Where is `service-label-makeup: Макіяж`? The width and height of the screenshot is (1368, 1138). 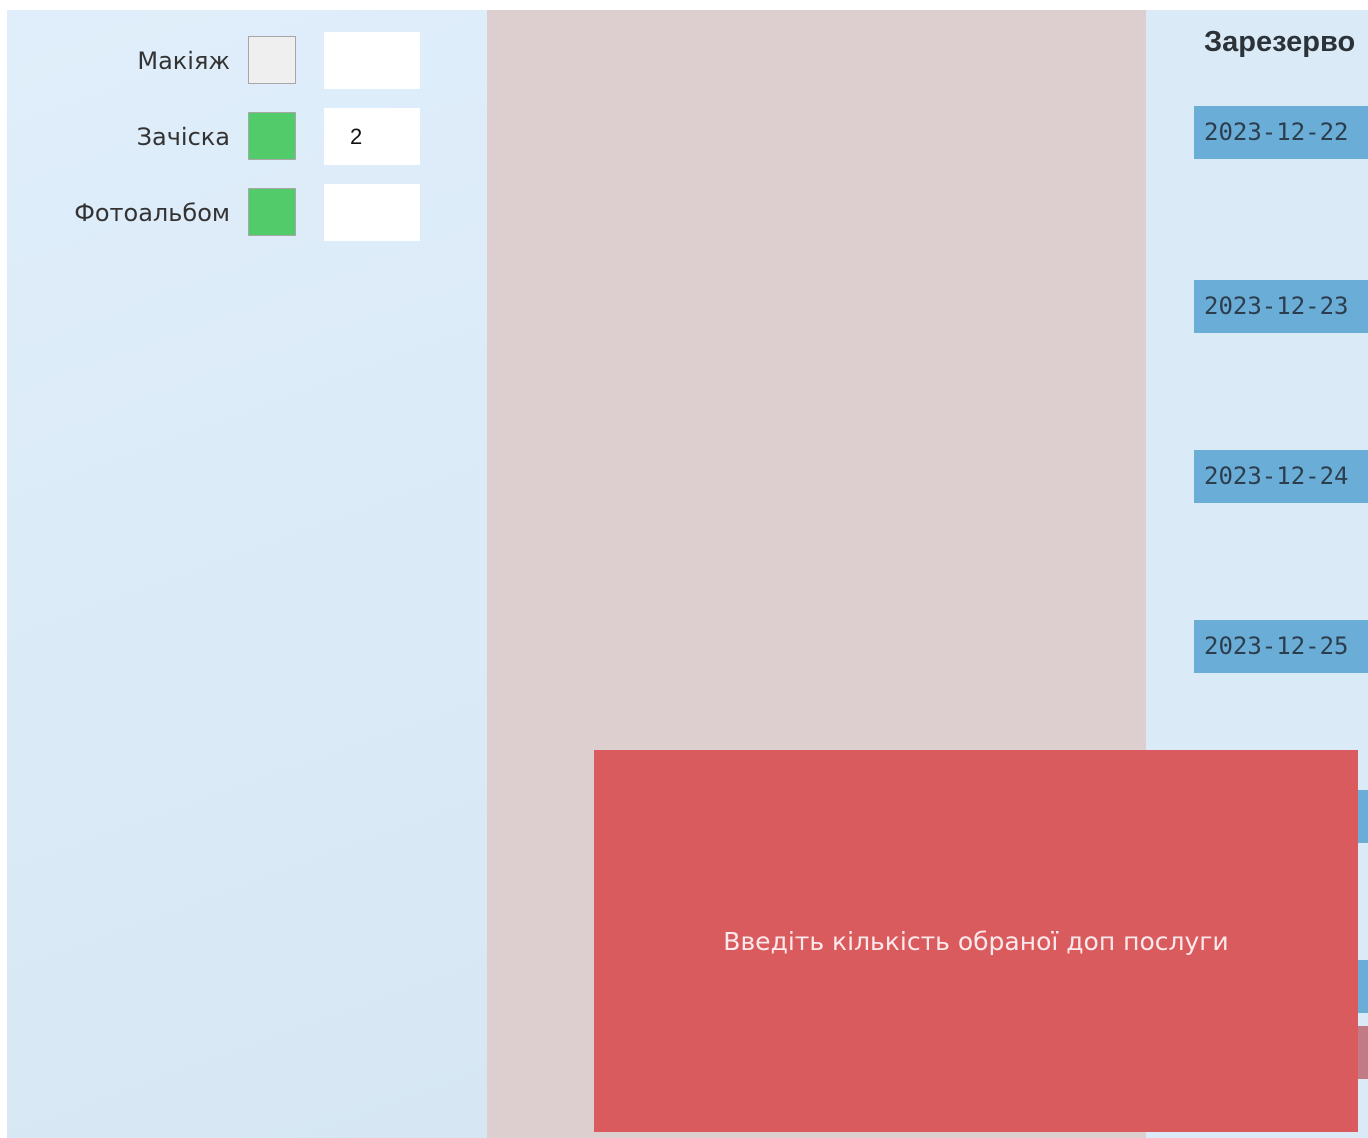
service-label-makeup: Макіяж is located at coordinates (183, 61).